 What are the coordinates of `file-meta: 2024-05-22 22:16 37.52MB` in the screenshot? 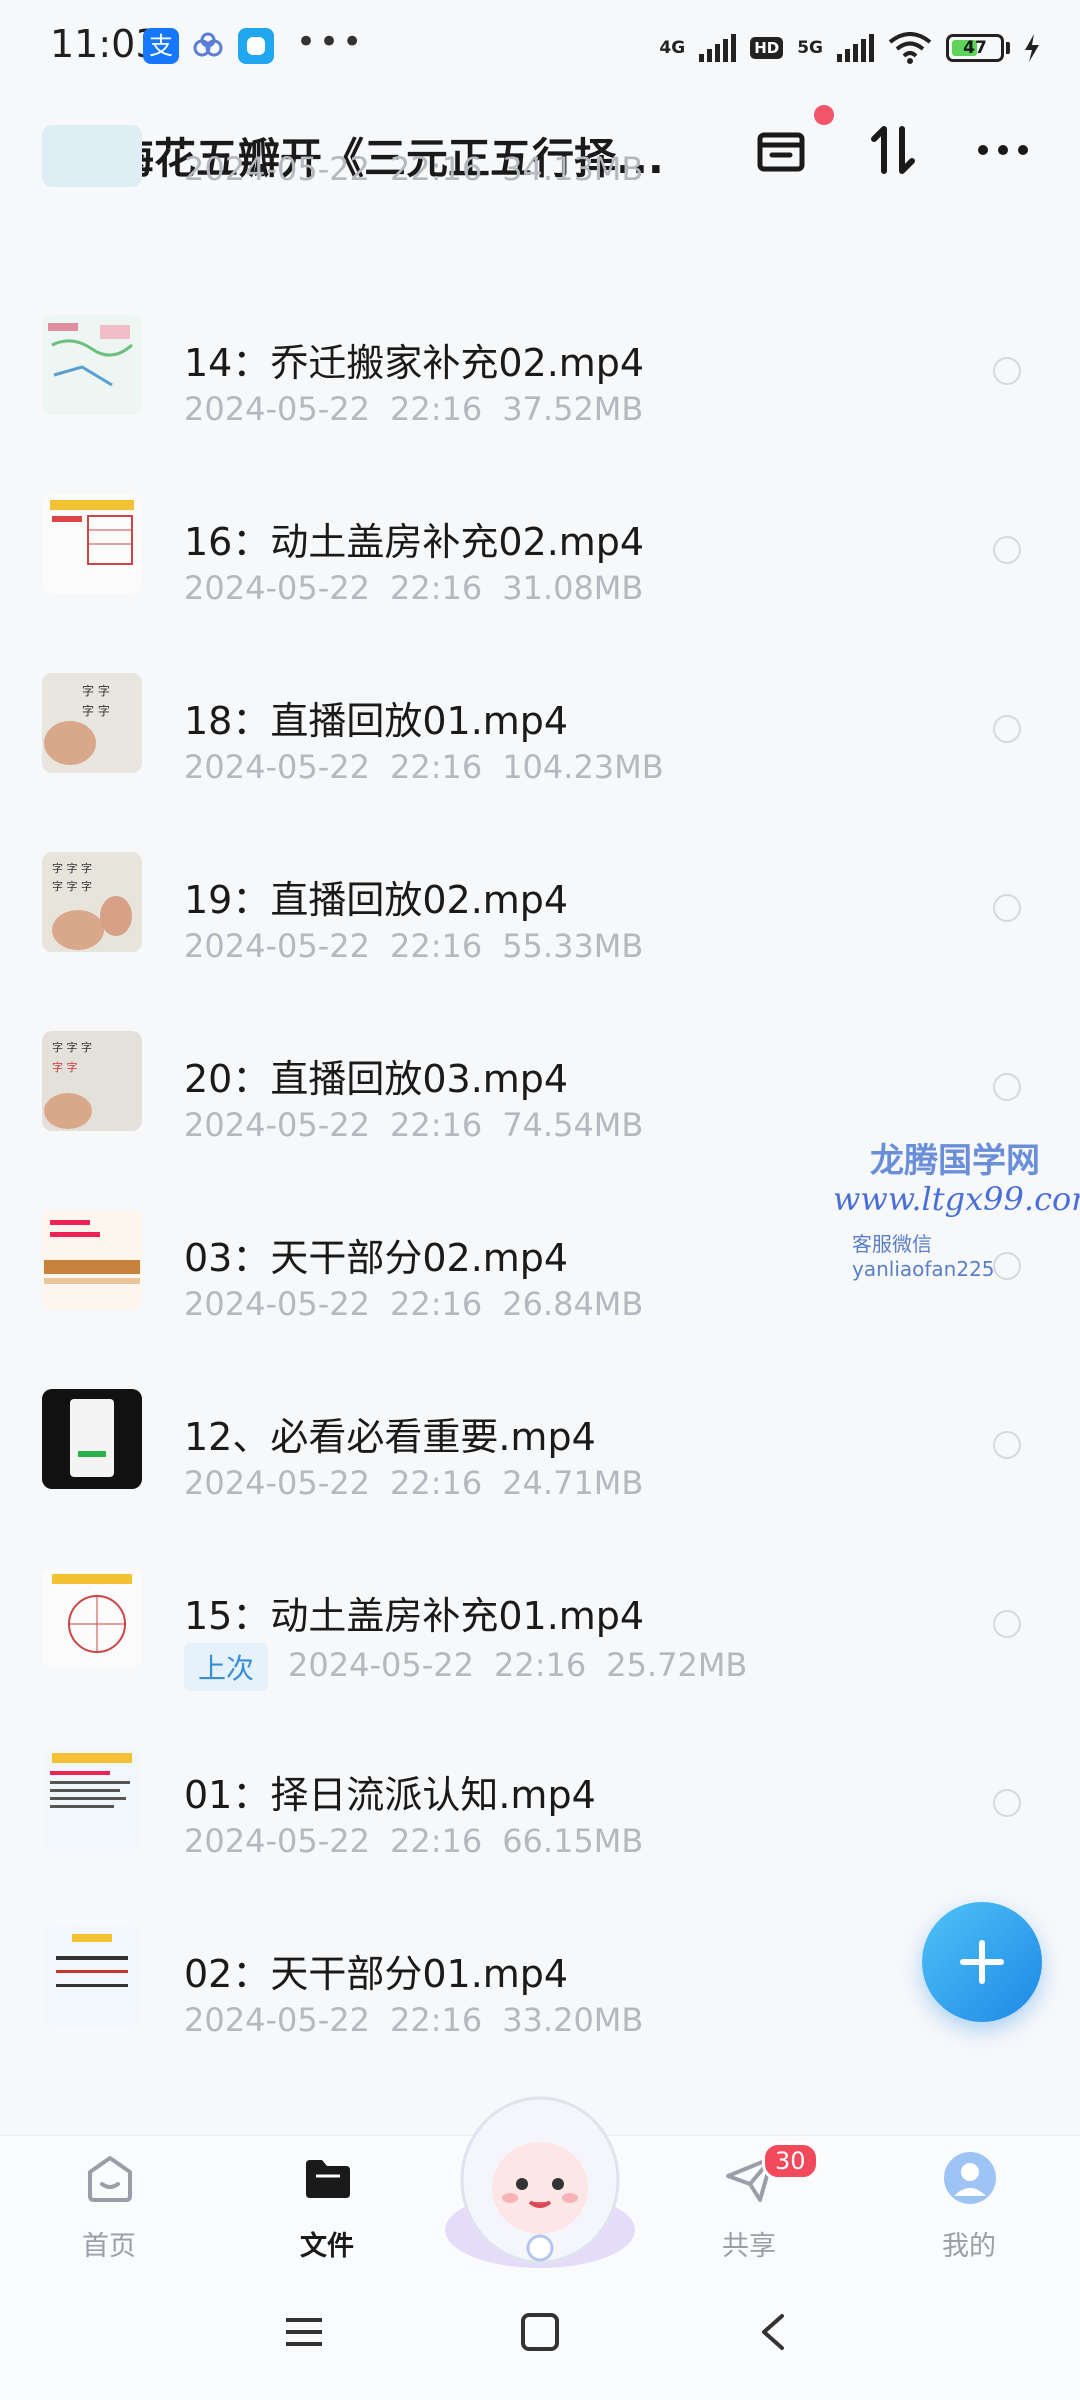 It's located at (414, 409).